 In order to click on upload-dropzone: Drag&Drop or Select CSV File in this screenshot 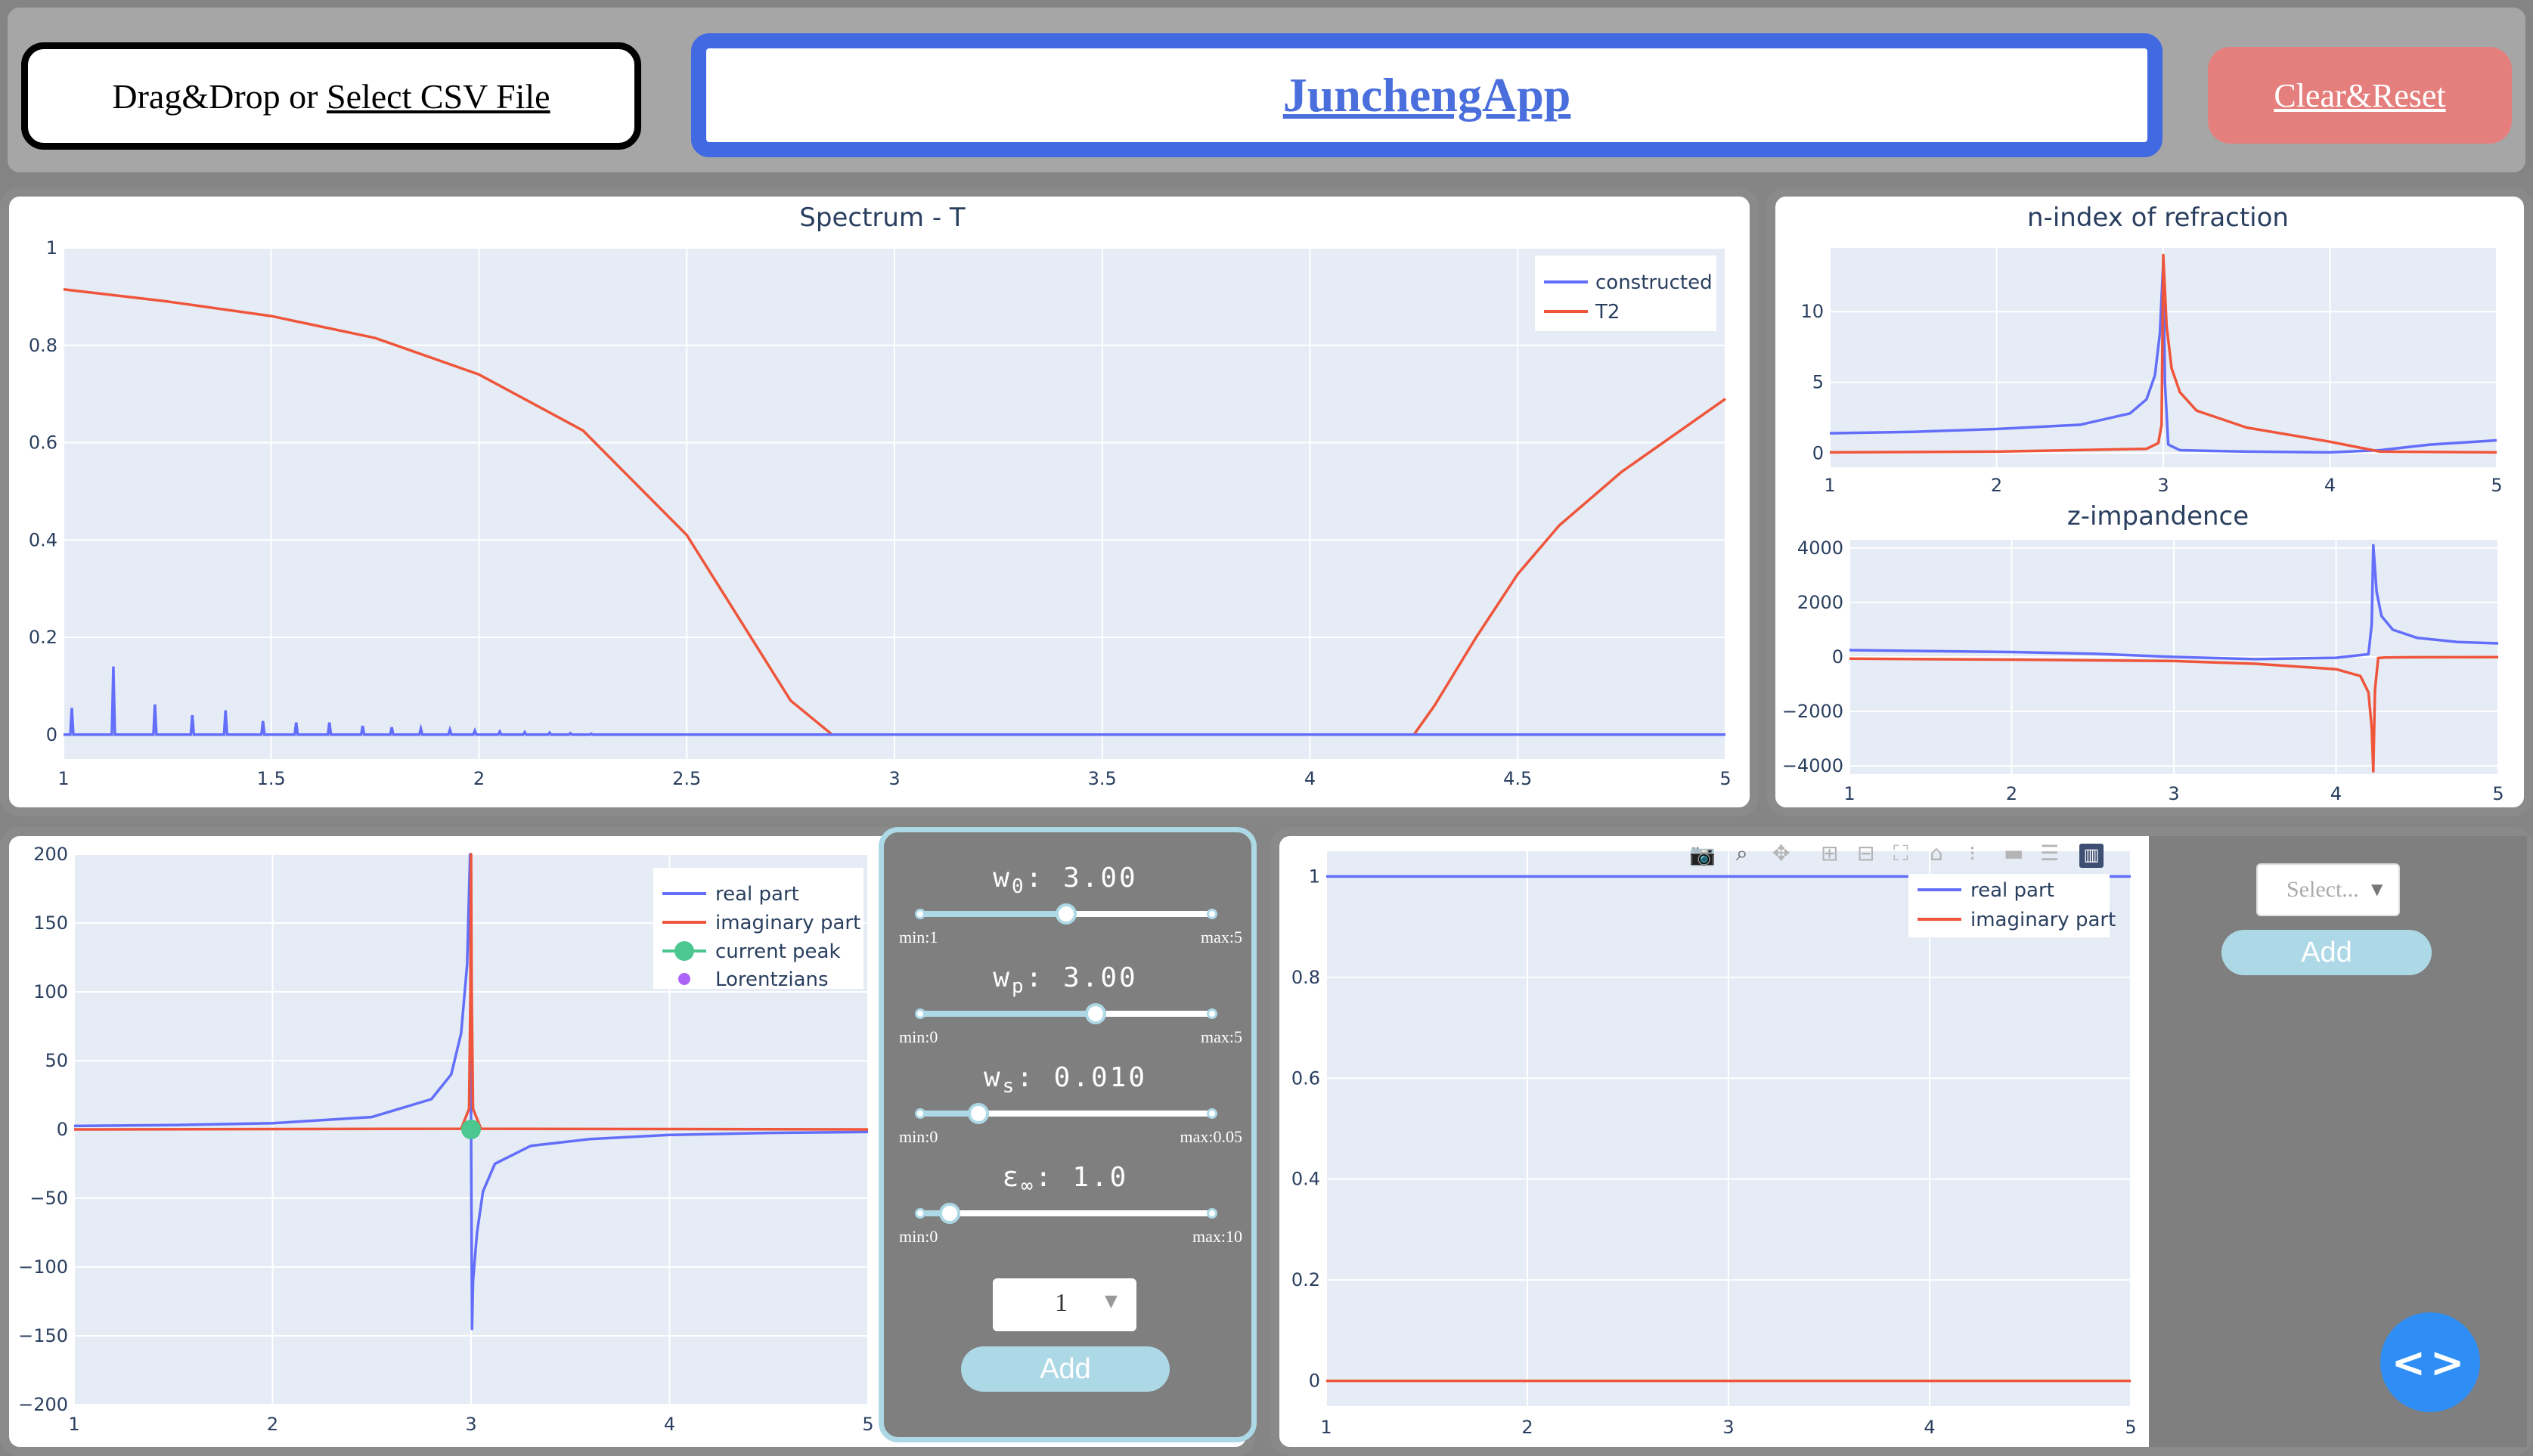, I will do `click(331, 96)`.